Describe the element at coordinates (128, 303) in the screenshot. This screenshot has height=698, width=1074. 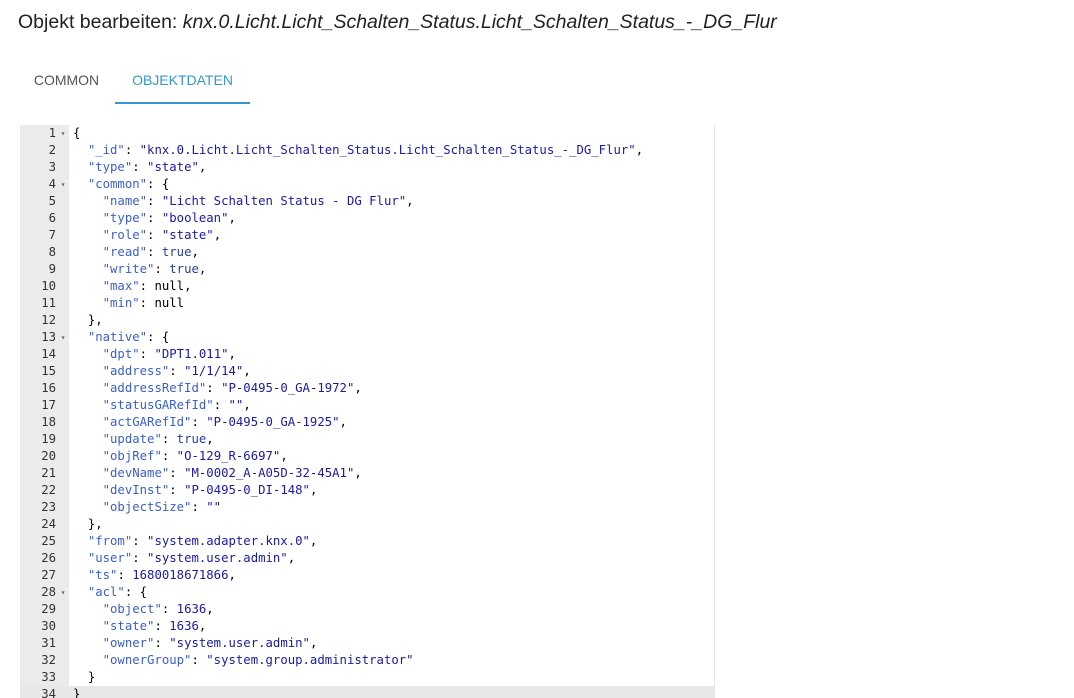
I see `code-text: "min": null` at that location.